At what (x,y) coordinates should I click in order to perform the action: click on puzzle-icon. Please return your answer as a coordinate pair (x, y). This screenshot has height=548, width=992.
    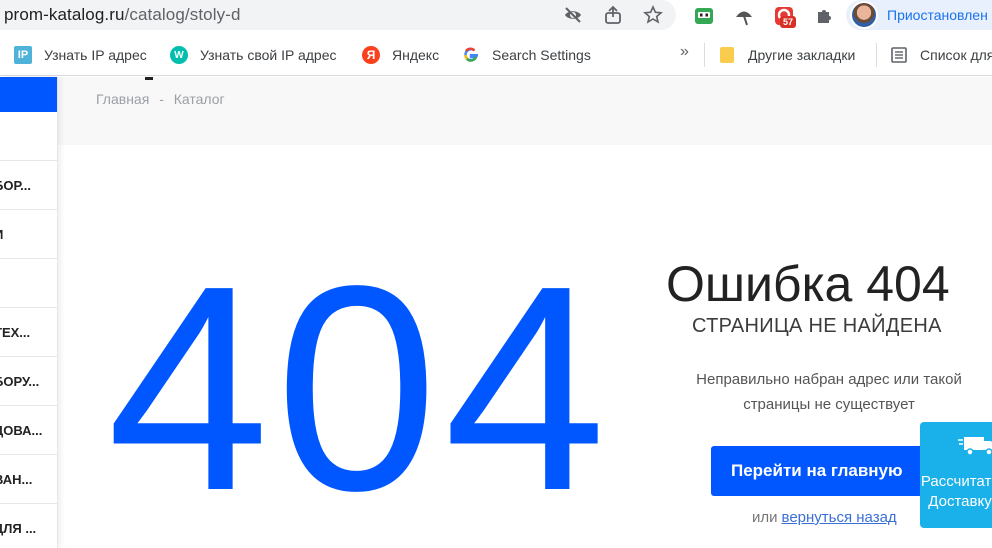
    Looking at the image, I should click on (824, 16).